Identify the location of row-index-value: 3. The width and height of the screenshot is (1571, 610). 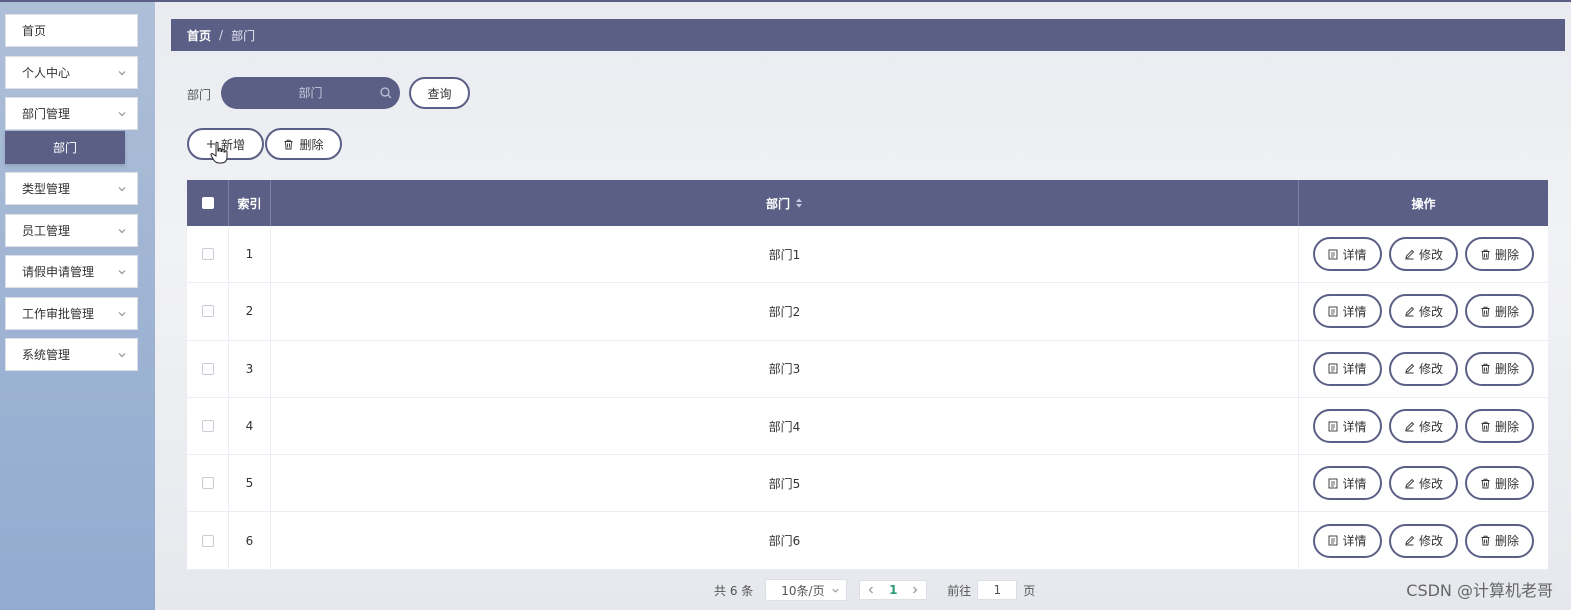
(249, 368).